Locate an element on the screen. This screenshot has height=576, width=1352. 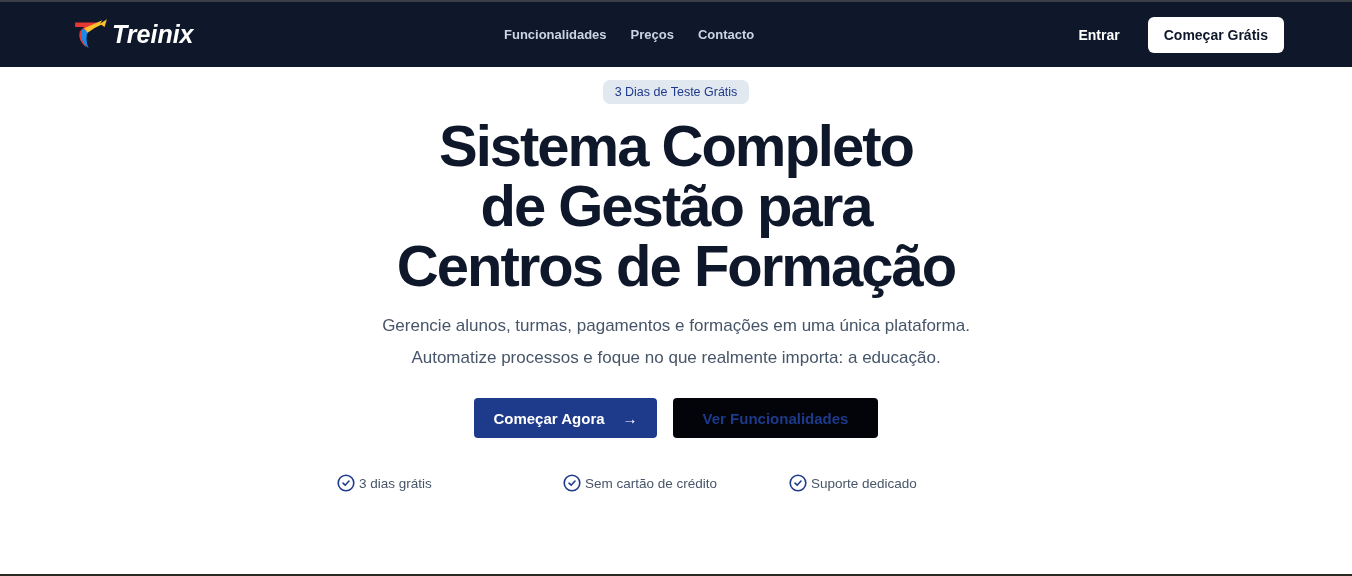
login-link: Entrar is located at coordinates (1099, 34).